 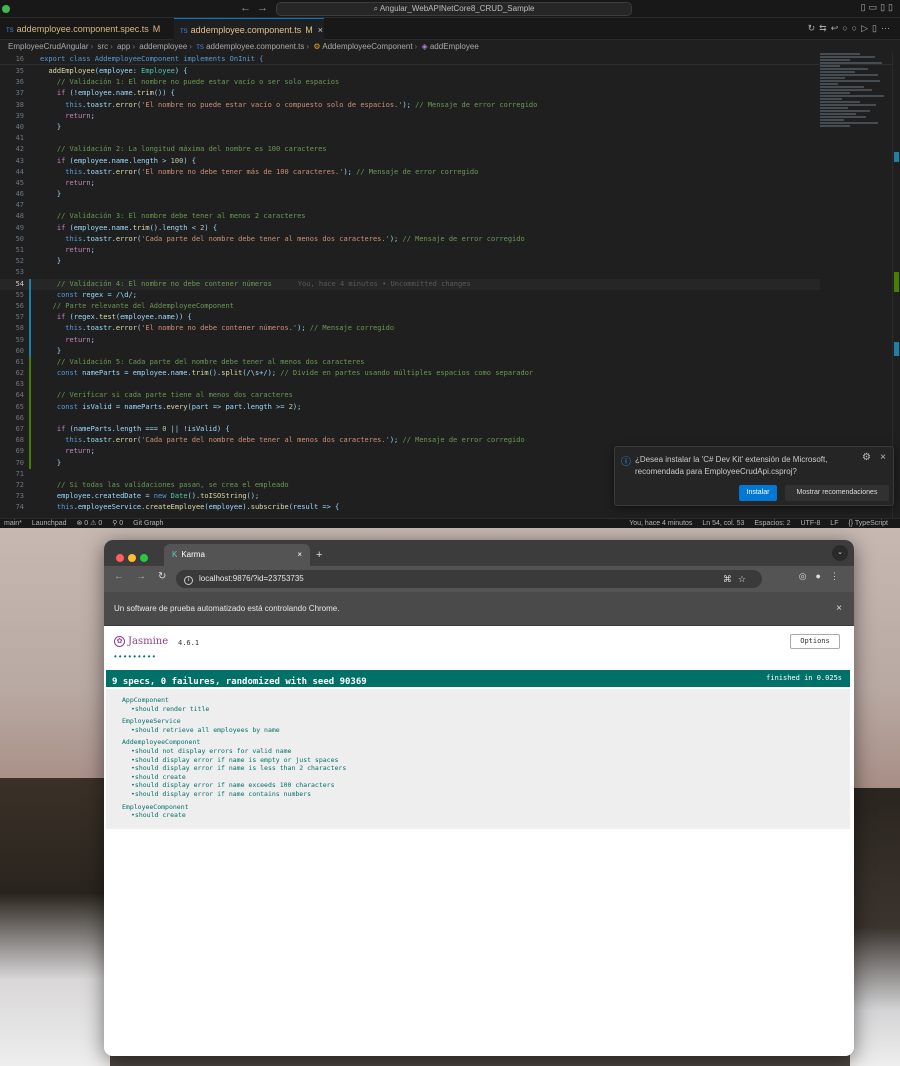 I want to click on breadcrumb-item: addEmployee, so click(x=454, y=46).